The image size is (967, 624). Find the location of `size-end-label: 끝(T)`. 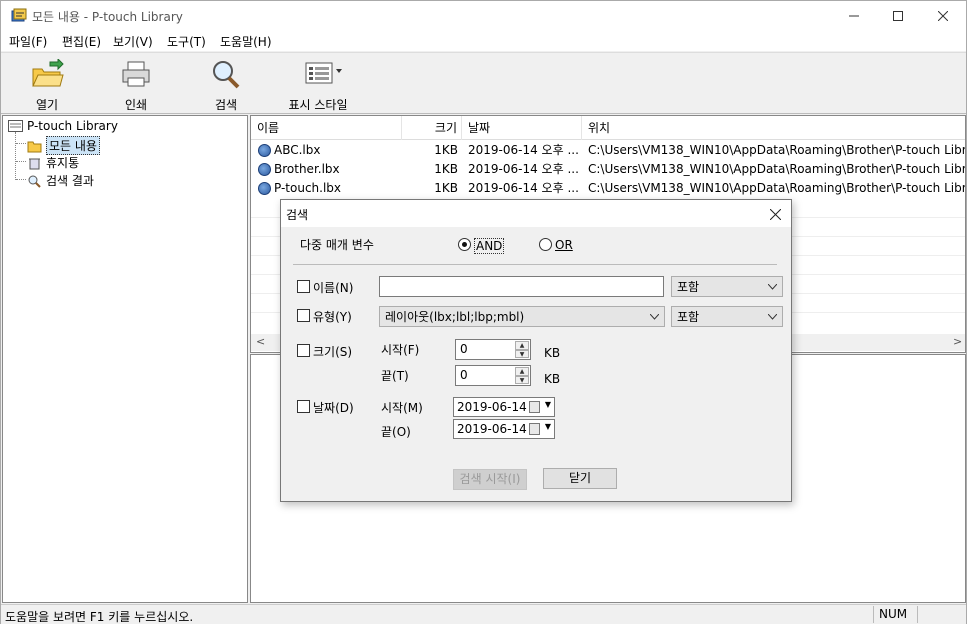

size-end-label: 끝(T) is located at coordinates (395, 376).